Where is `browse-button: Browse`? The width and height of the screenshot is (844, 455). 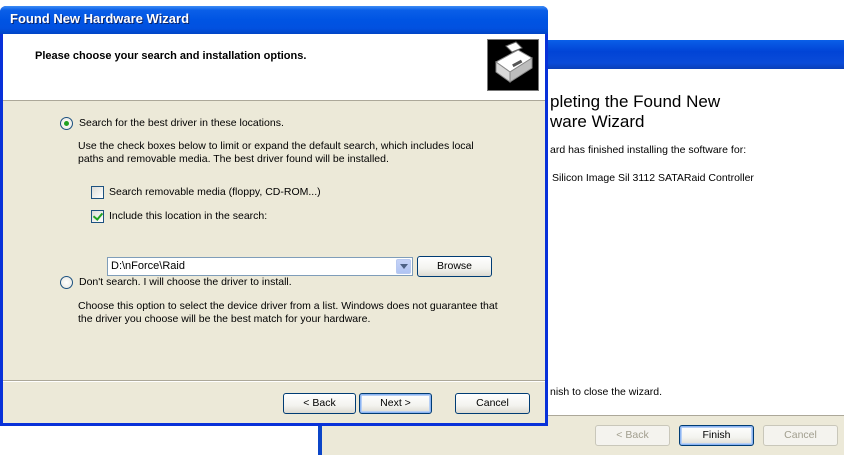 browse-button: Browse is located at coordinates (454, 266).